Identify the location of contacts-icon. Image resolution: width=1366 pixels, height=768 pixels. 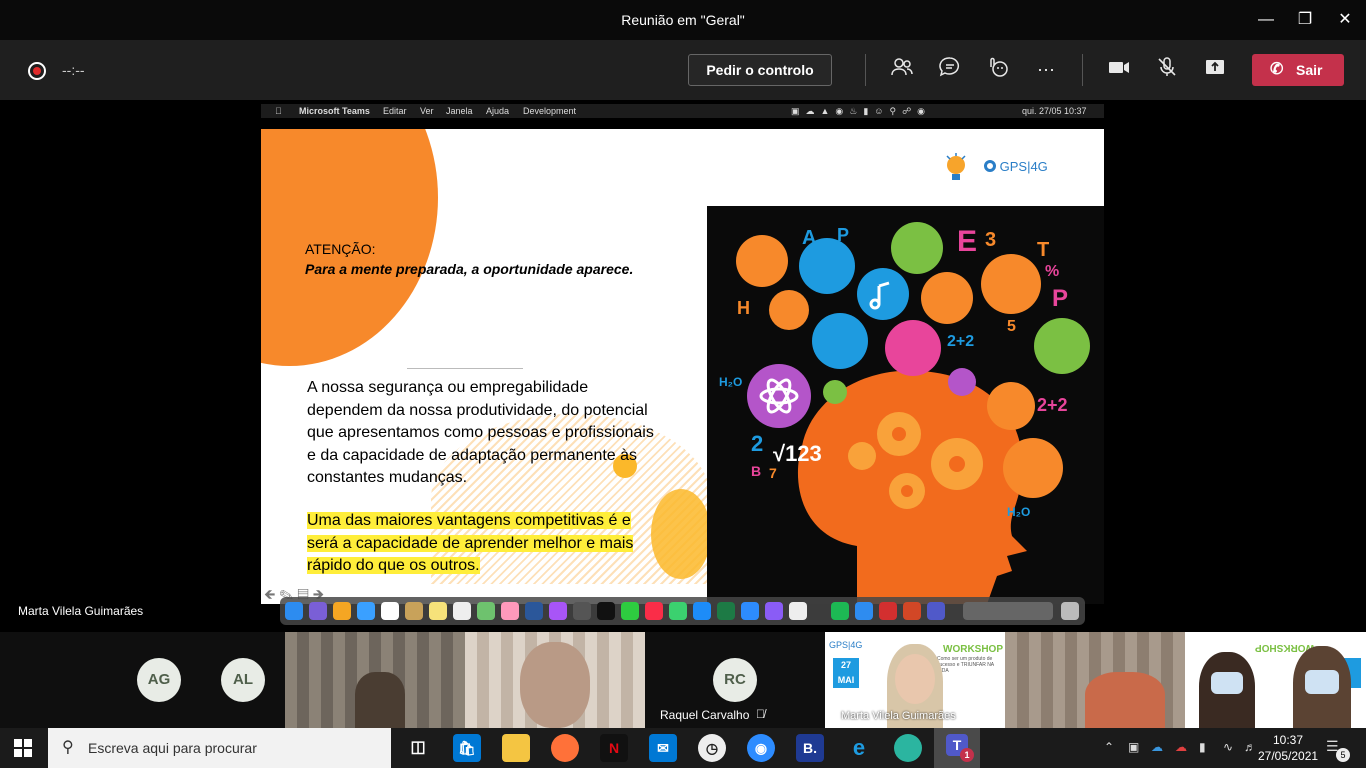
(414, 611).